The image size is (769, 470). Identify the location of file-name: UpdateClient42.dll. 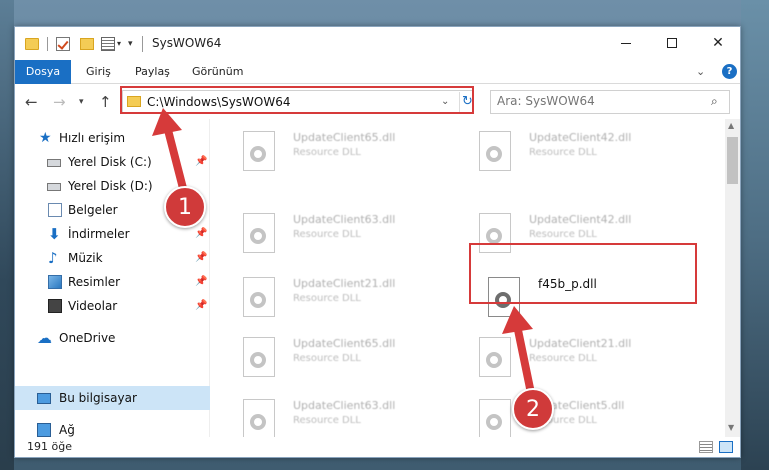
(580, 137).